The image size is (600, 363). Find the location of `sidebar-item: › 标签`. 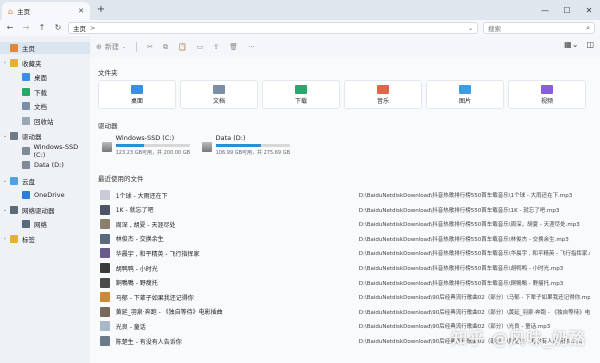

sidebar-item: › 标签 is located at coordinates (45, 239).